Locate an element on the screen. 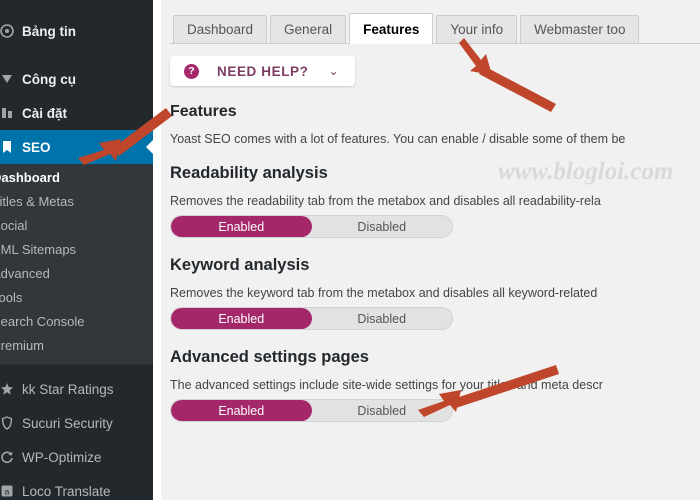 This screenshot has height=500, width=700. sidebar-item-sucuri-security: Sucuri Security is located at coordinates (76, 423).